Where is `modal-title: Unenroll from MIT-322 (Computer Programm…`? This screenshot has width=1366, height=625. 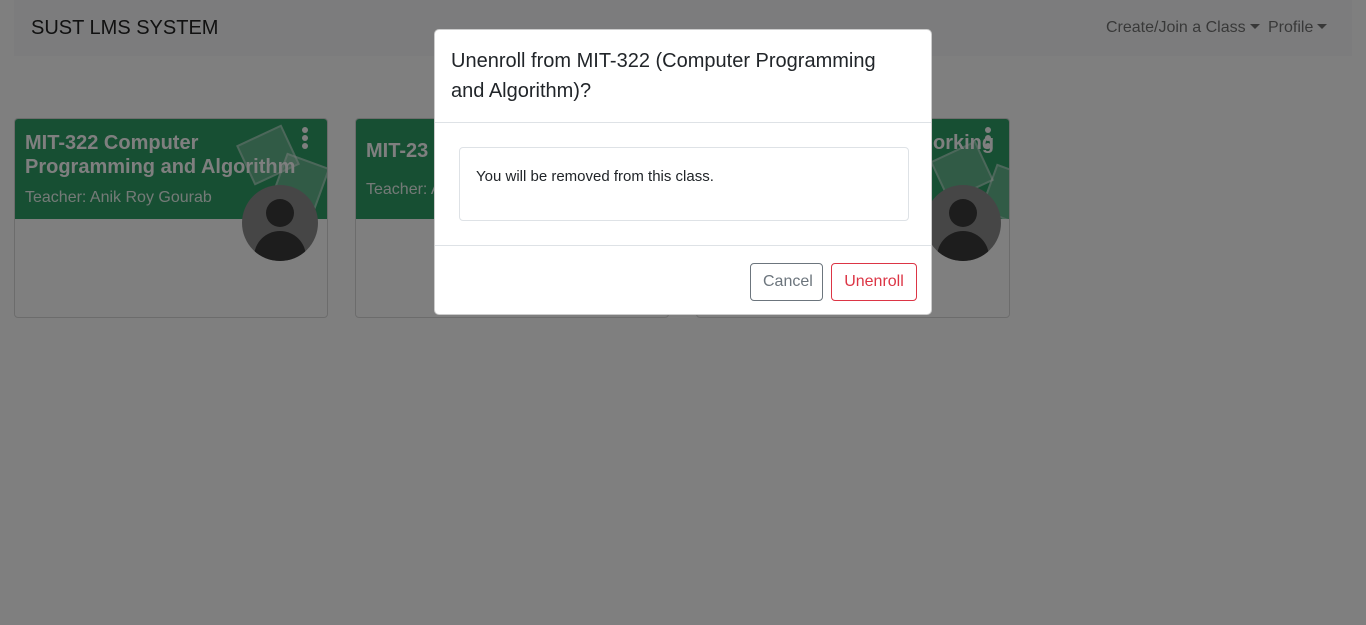
modal-title: Unenroll from MIT-322 (Computer Programm… is located at coordinates (663, 76).